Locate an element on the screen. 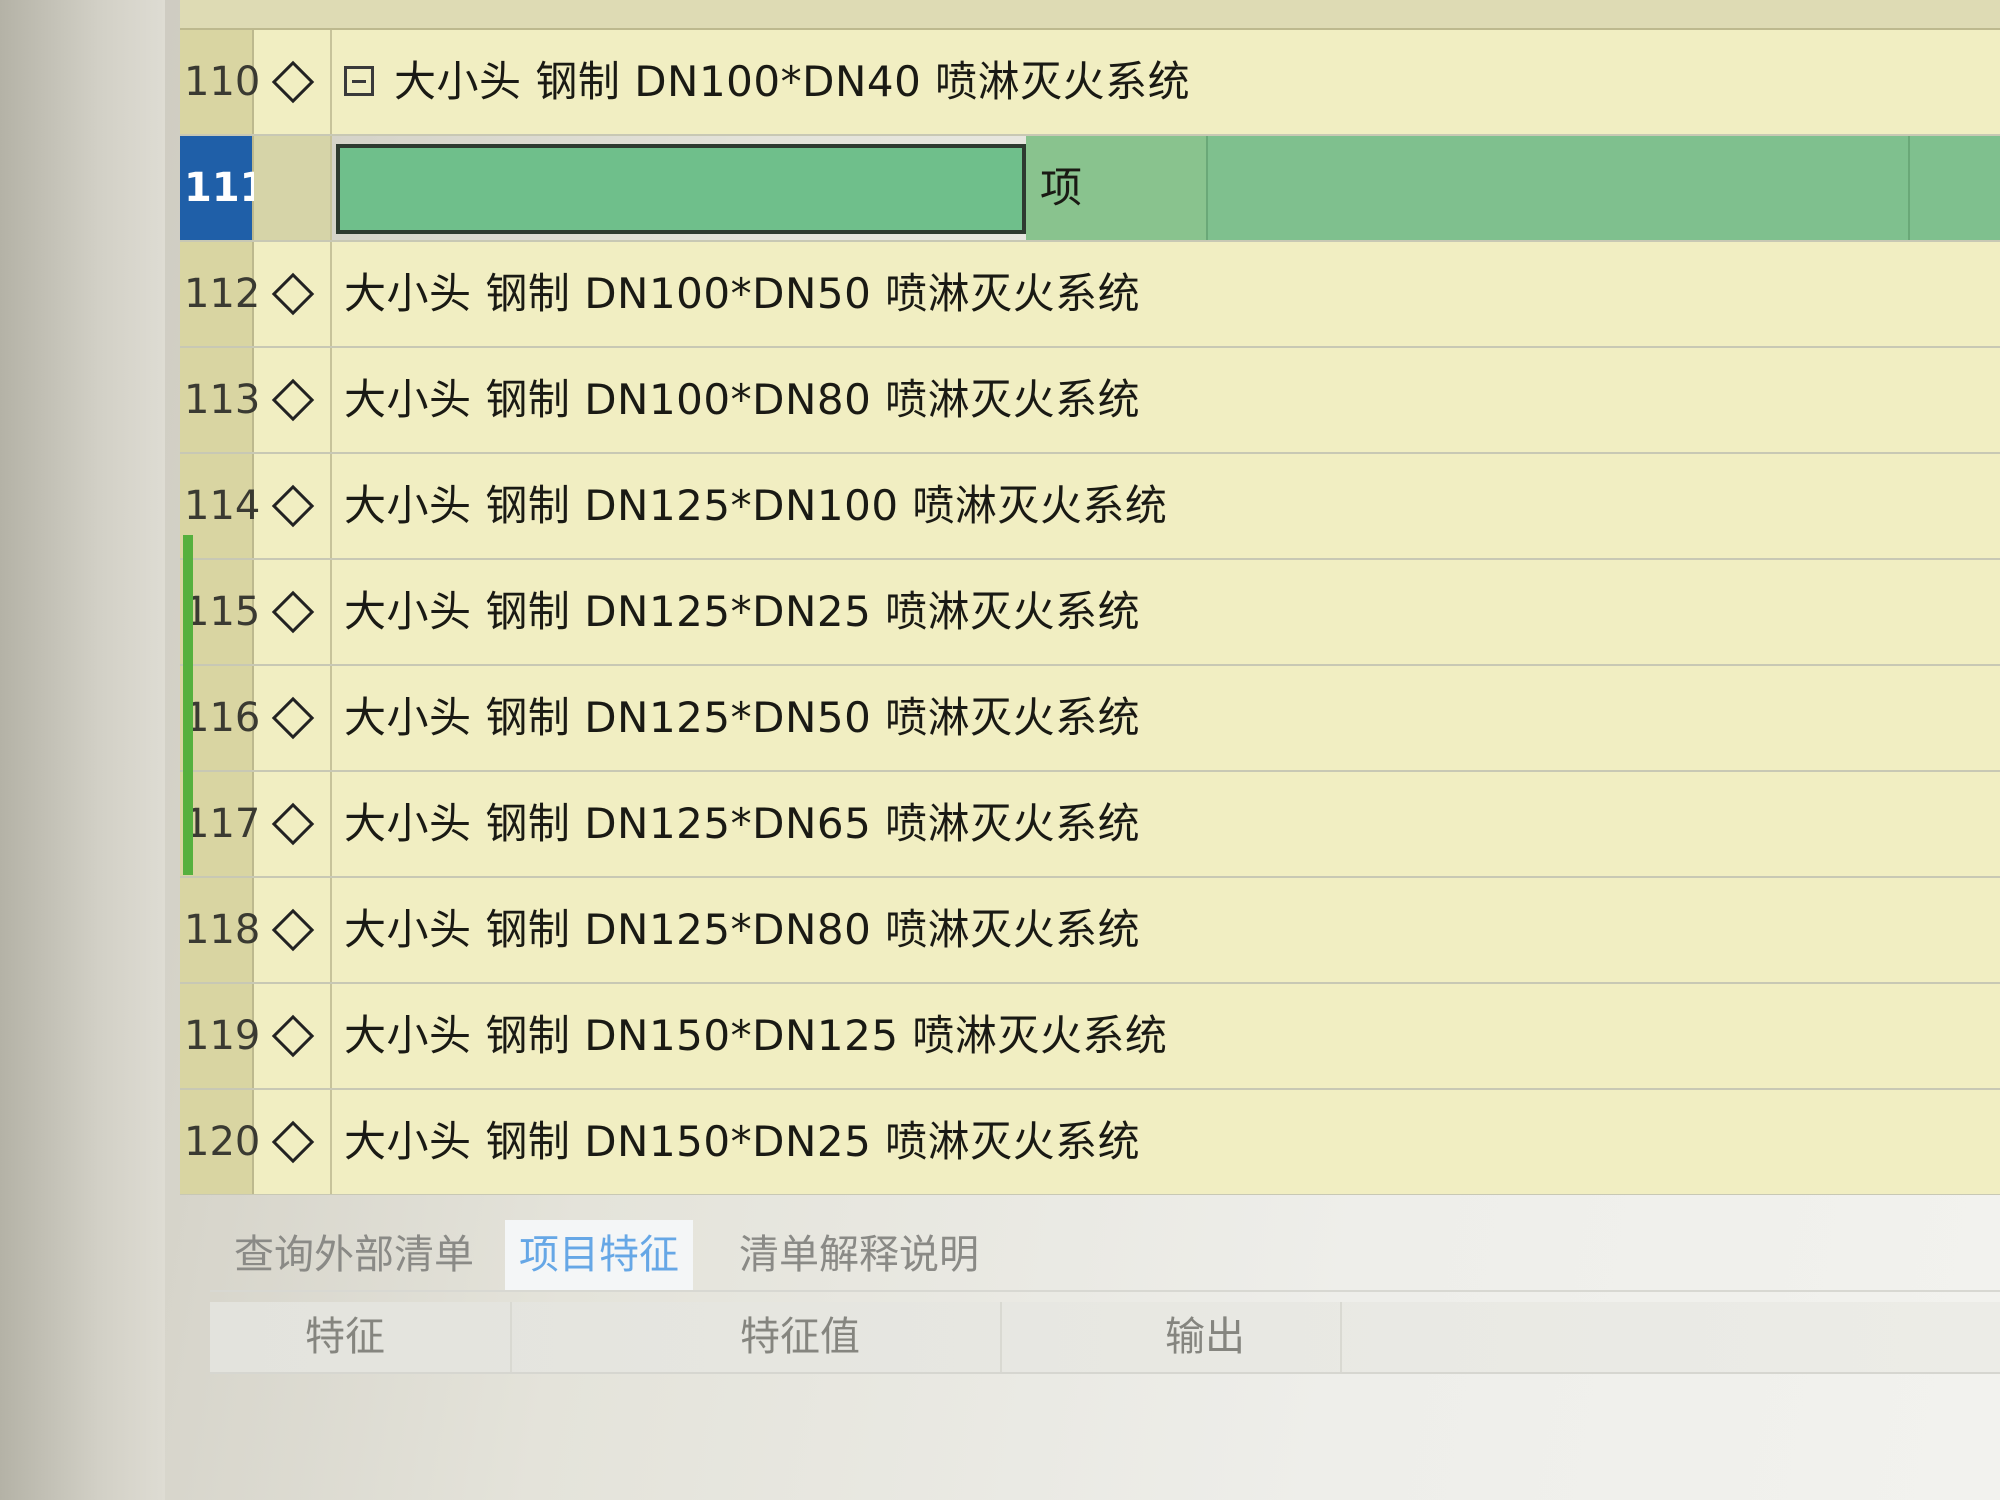  table-row: 112 大小头 钢制 DN100*DN50 喷淋灭火系统 is located at coordinates (1090, 295).